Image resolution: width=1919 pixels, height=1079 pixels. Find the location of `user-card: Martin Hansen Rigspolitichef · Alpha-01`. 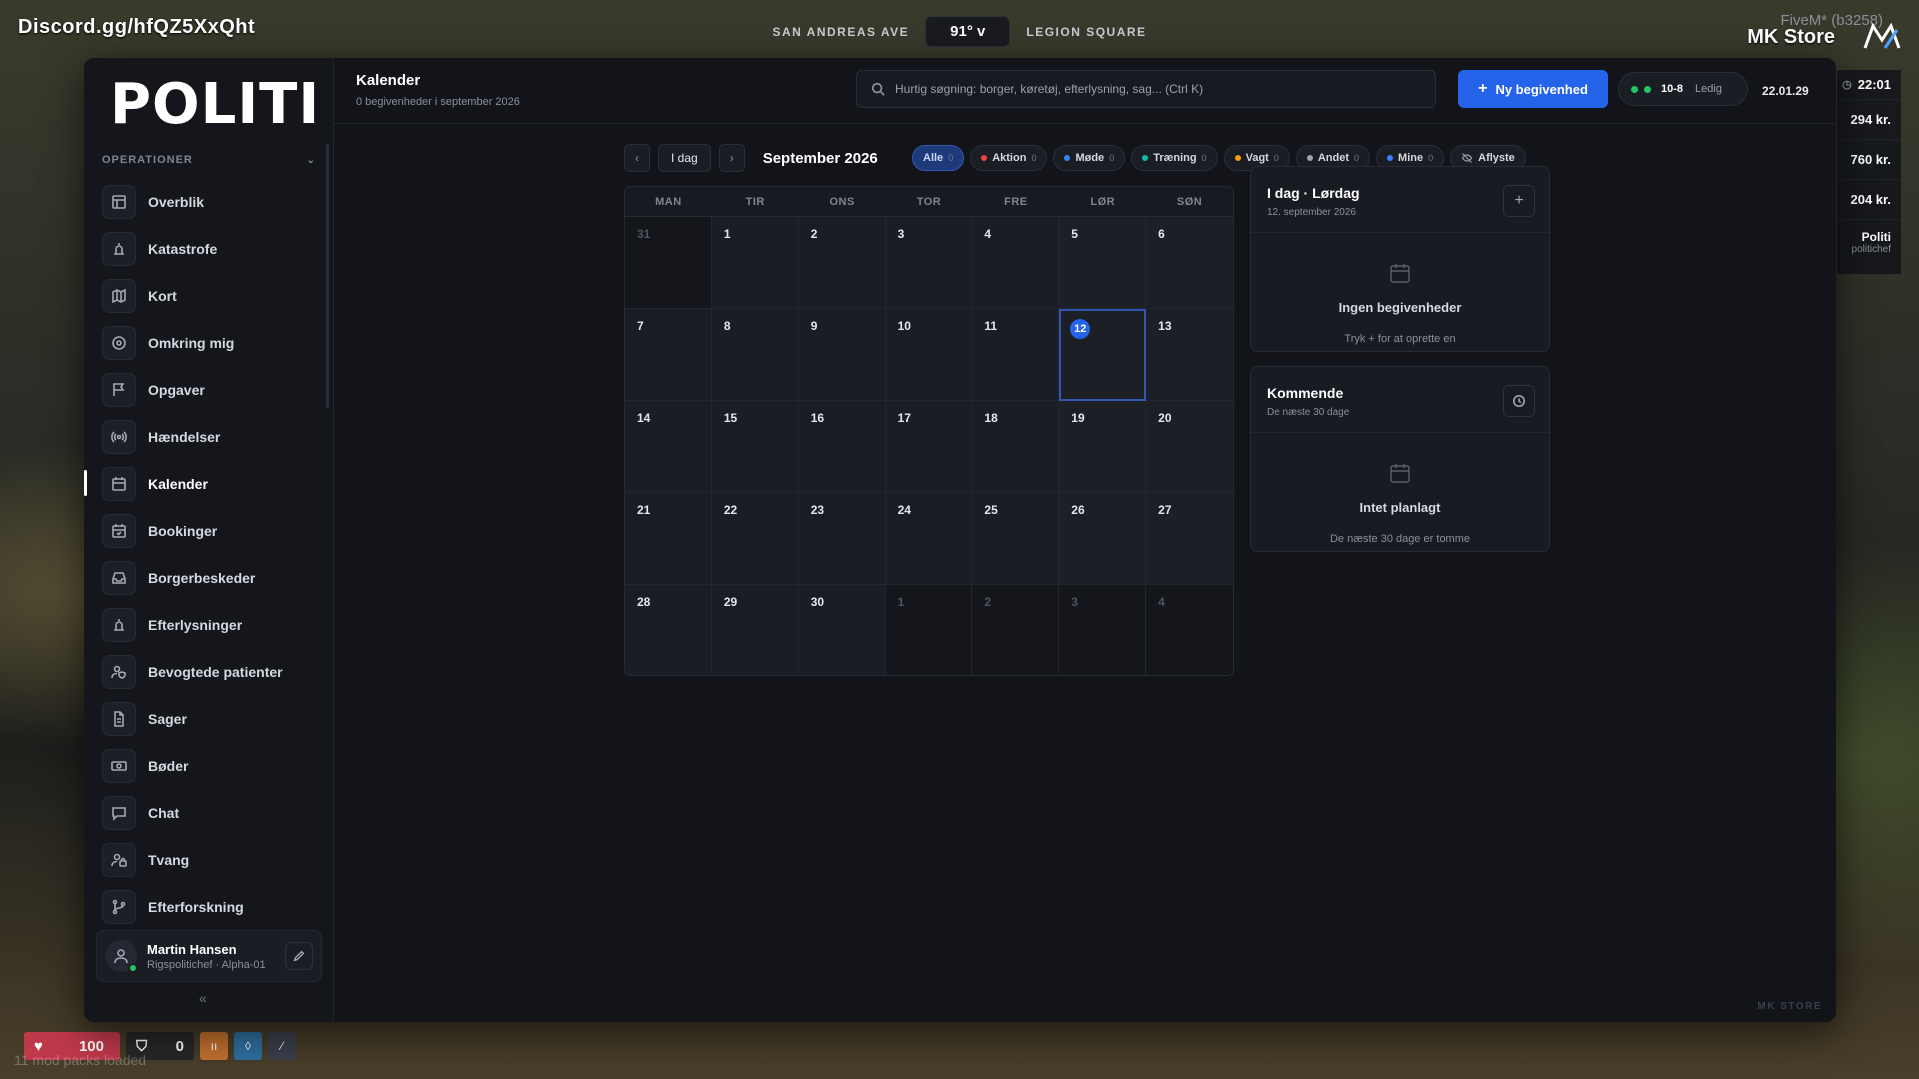

user-card: Martin Hansen Rigspolitichef · Alpha-01 is located at coordinates (209, 956).